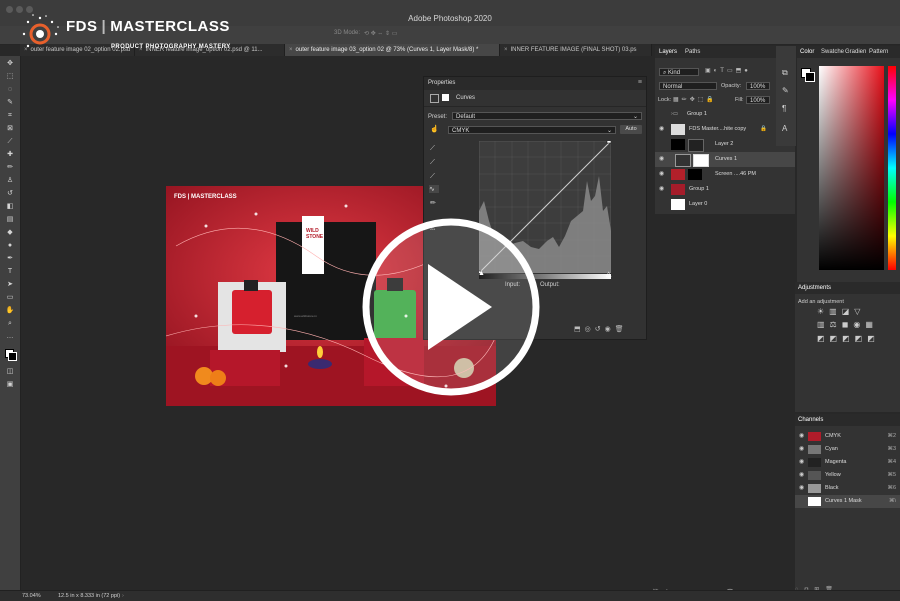 This screenshot has height=601, width=900. Describe the element at coordinates (848, 338) in the screenshot. I see `adjustment-icons-row-3: ◩◩◩◩◩` at that location.